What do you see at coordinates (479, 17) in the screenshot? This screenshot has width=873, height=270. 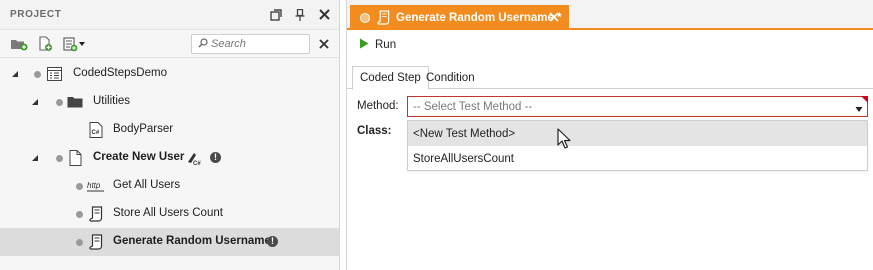 I see `document-tab-label: Generate Random Username *` at bounding box center [479, 17].